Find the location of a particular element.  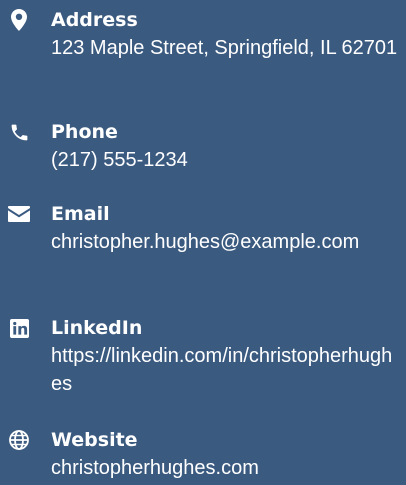

email-label: Email is located at coordinates (80, 214).